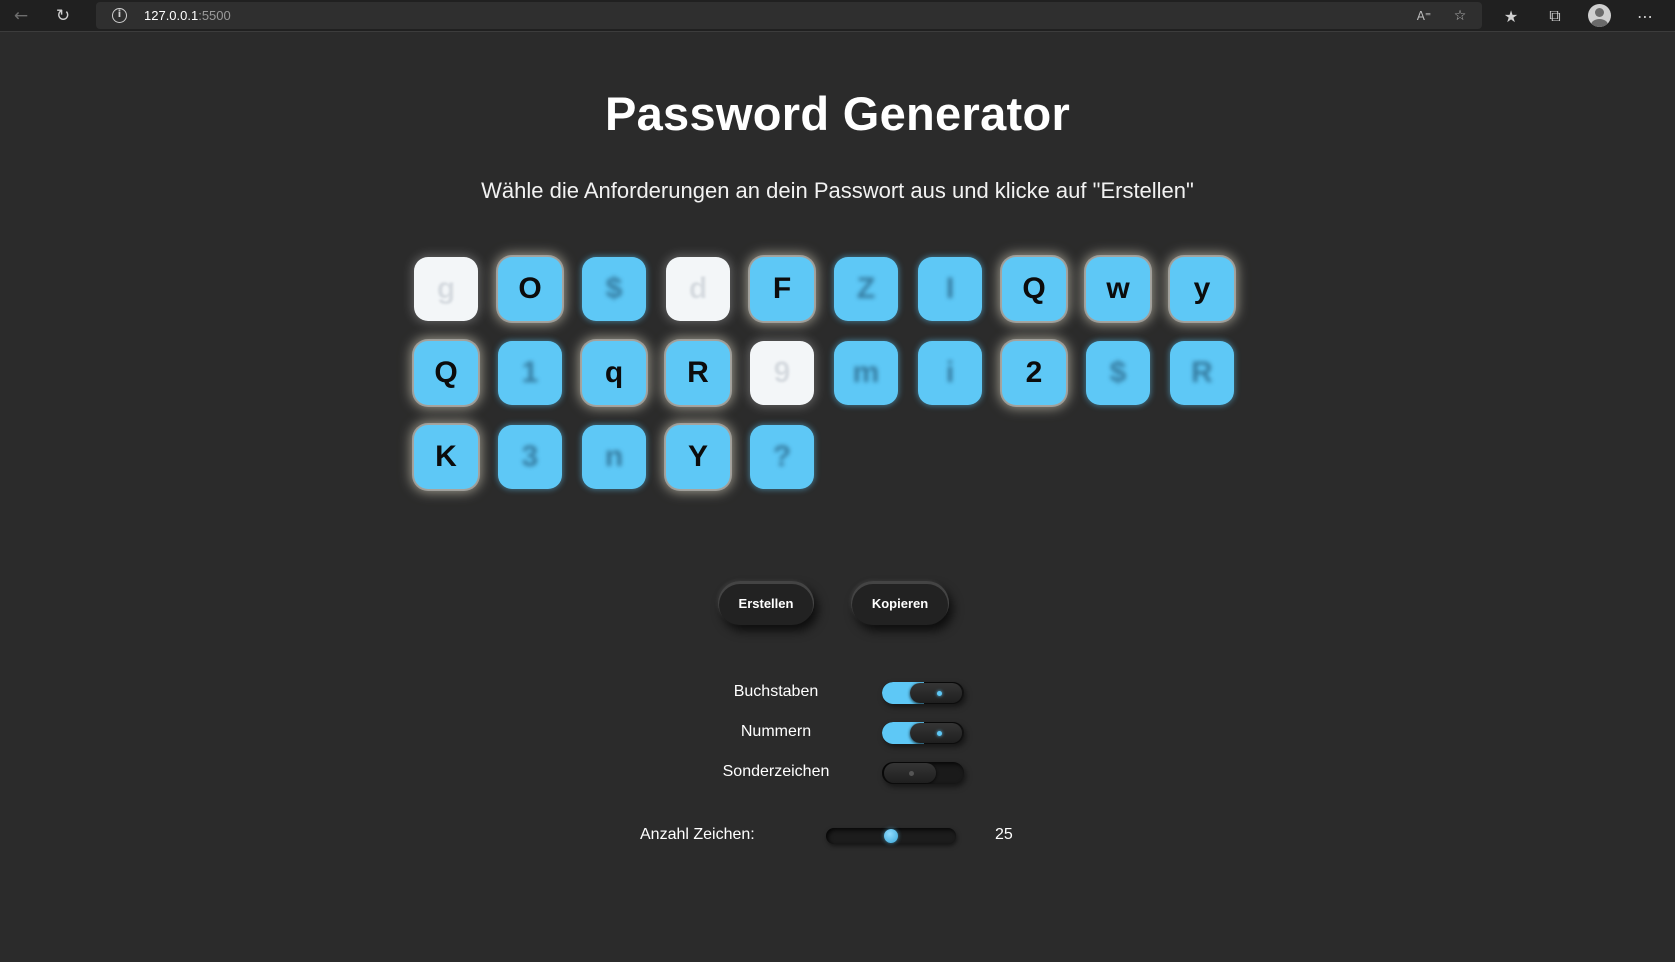 The width and height of the screenshot is (1675, 962). I want to click on password-char: g, so click(446, 288).